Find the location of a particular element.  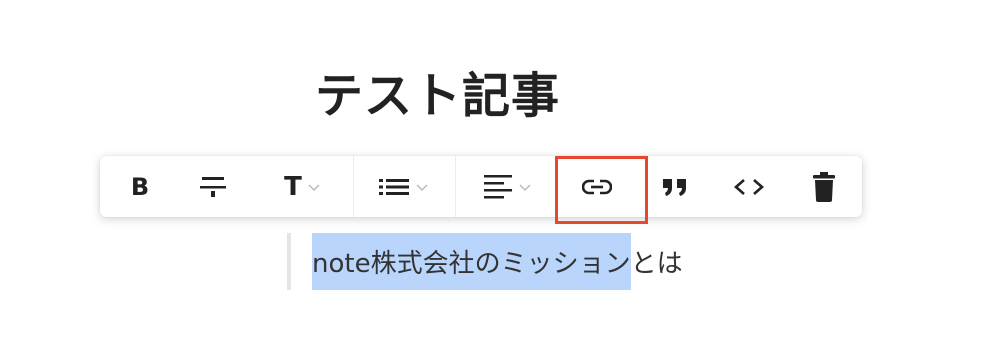

article-title: テスト記事 is located at coordinates (437, 96).